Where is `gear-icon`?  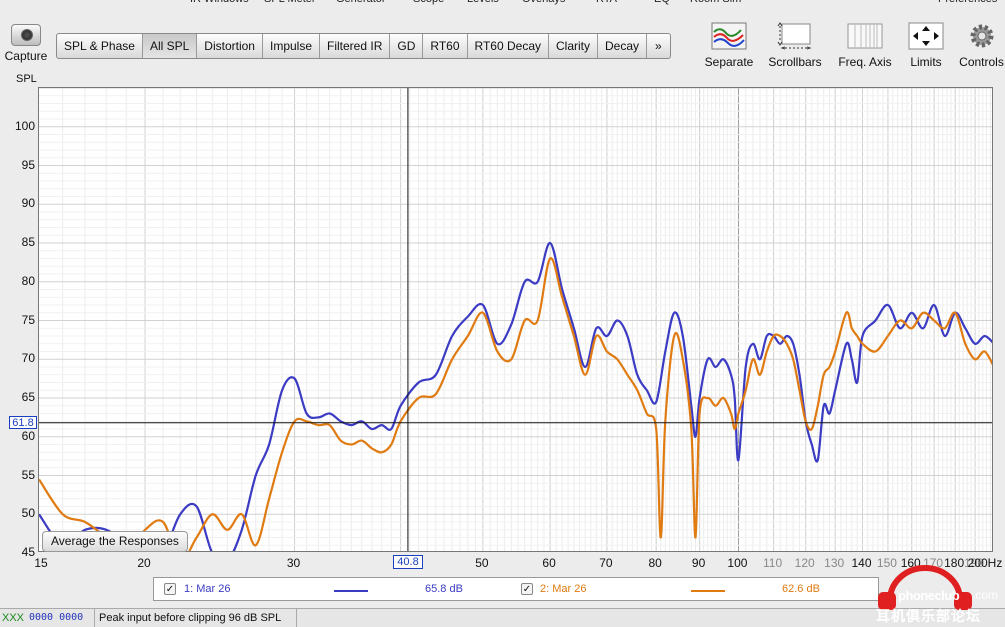 gear-icon is located at coordinates (981, 36).